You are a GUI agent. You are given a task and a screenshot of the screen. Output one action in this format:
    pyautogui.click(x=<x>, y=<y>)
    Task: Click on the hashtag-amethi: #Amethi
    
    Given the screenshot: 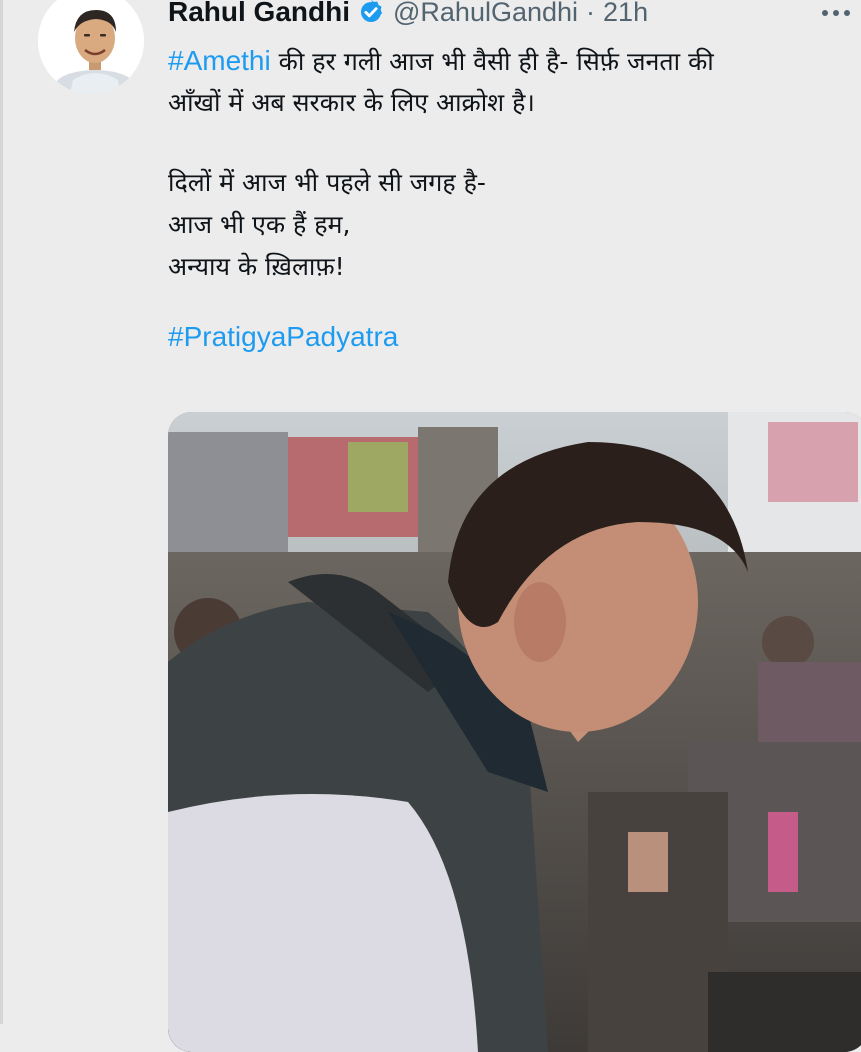 What is the action you would take?
    pyautogui.click(x=219, y=60)
    